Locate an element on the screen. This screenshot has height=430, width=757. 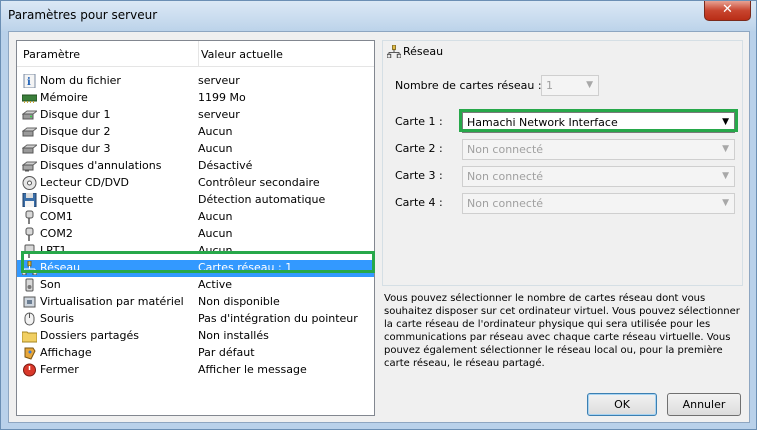
list-item-display: Affichage Par défaut is located at coordinates (195, 353).